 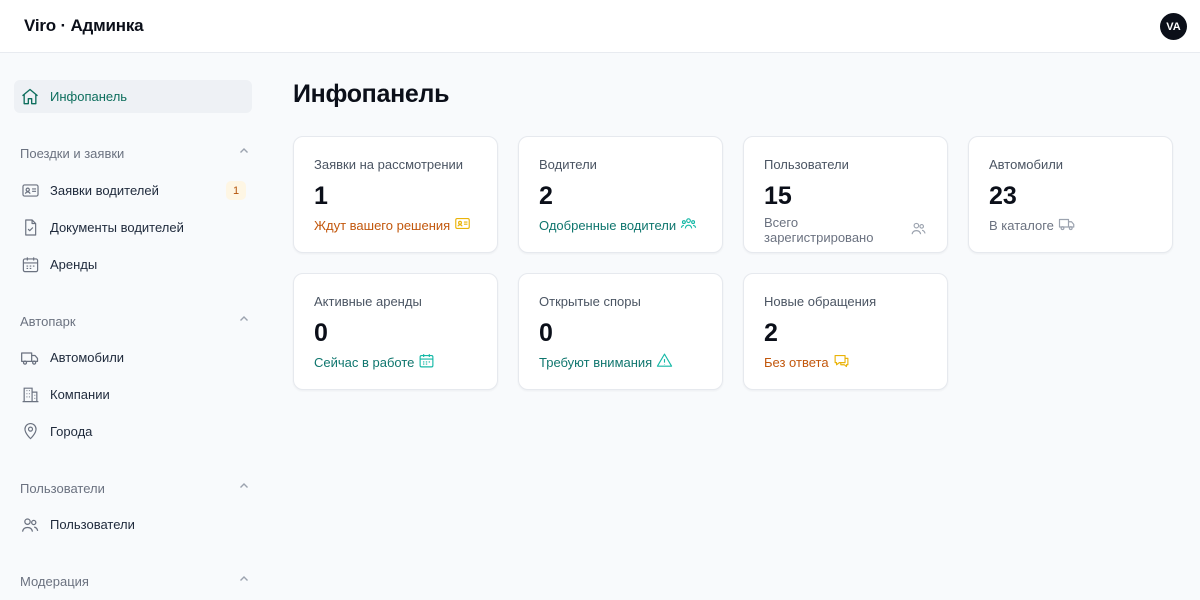 What do you see at coordinates (845, 194) in the screenshot?
I see `stat-card-users: Пользователи 15 Всего зарегистрировано` at bounding box center [845, 194].